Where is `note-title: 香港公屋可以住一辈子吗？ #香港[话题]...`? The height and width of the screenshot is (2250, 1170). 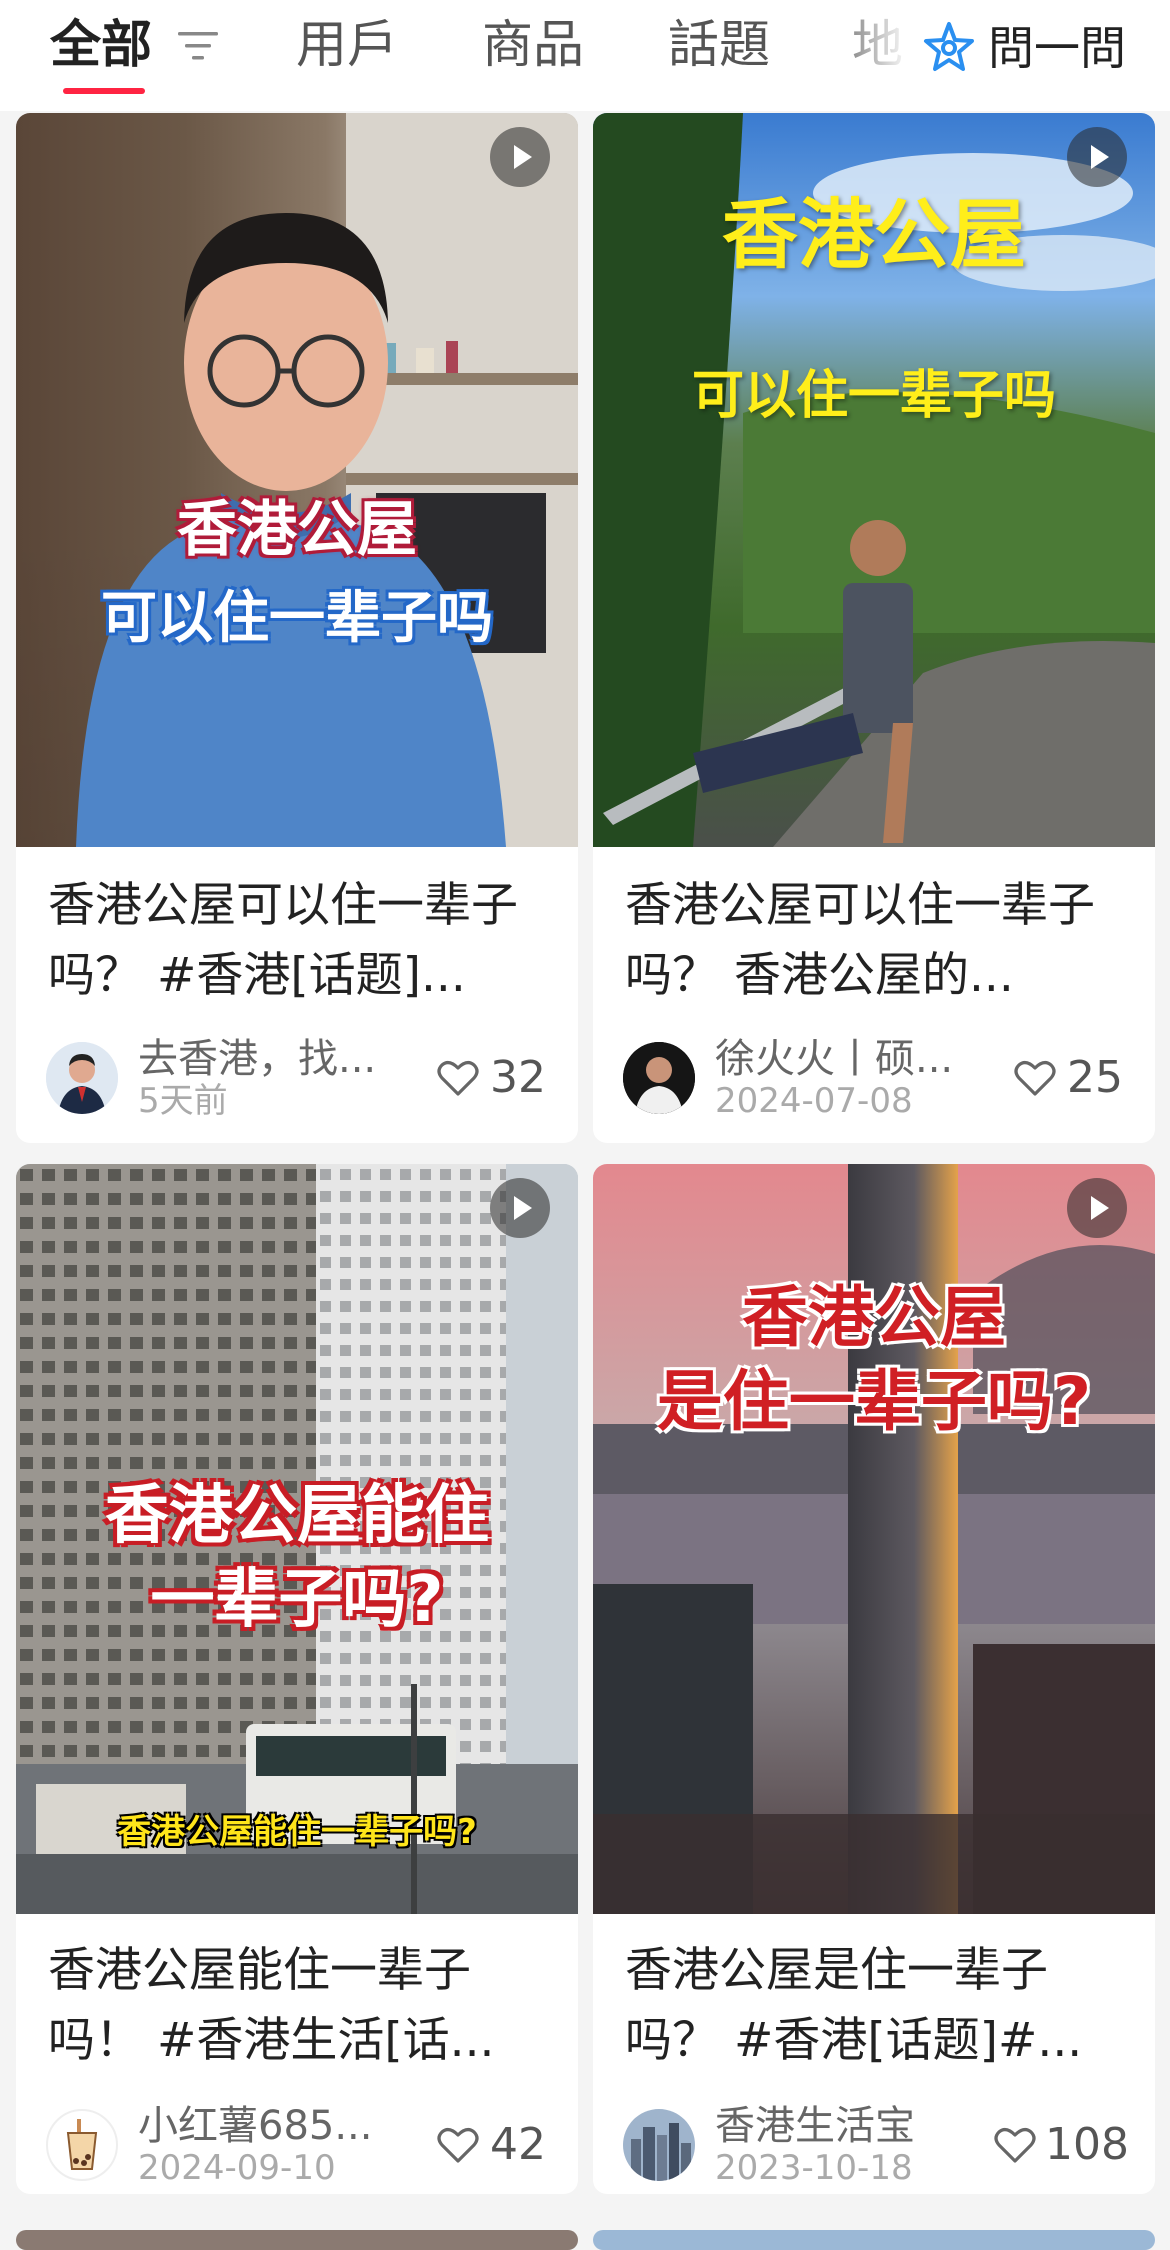 note-title: 香港公屋可以住一辈子吗？ #香港[话题]... is located at coordinates (298, 941).